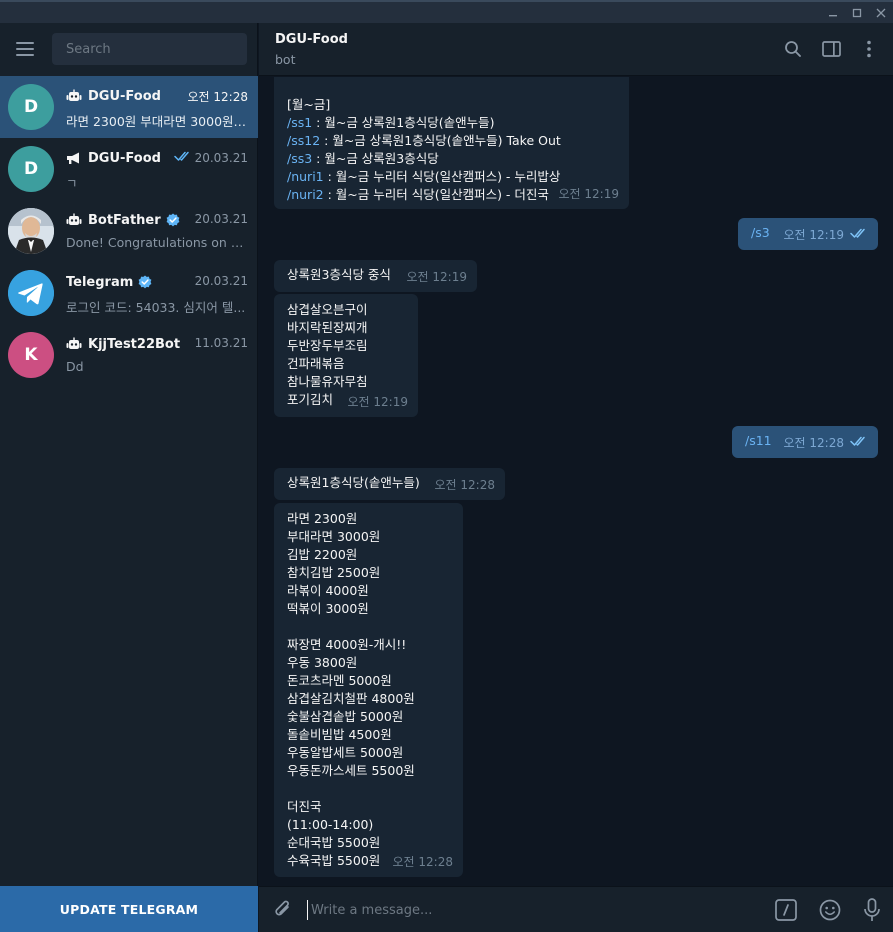 This screenshot has width=893, height=932. I want to click on message-line: /ss12 : 월~금 상록원1층식당(솥앤누들) Take Out, so click(451, 141).